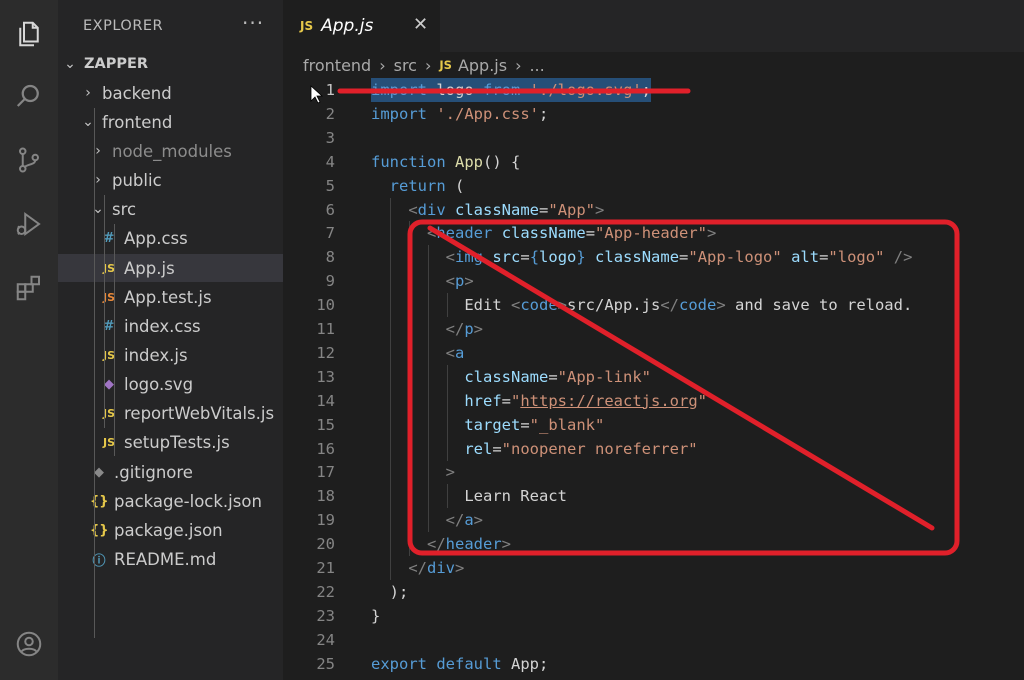 Image resolution: width=1024 pixels, height=680 pixels. I want to click on tree-item-frontend: ⌄ frontend, so click(170, 122).